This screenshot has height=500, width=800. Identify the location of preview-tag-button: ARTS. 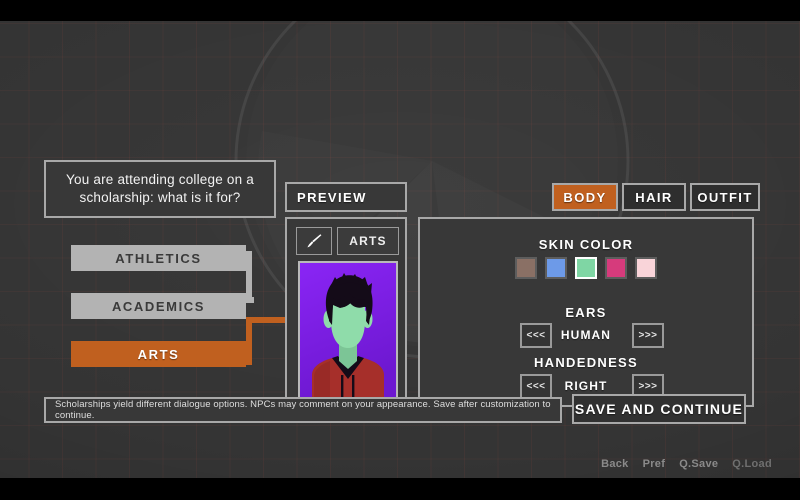
(368, 241).